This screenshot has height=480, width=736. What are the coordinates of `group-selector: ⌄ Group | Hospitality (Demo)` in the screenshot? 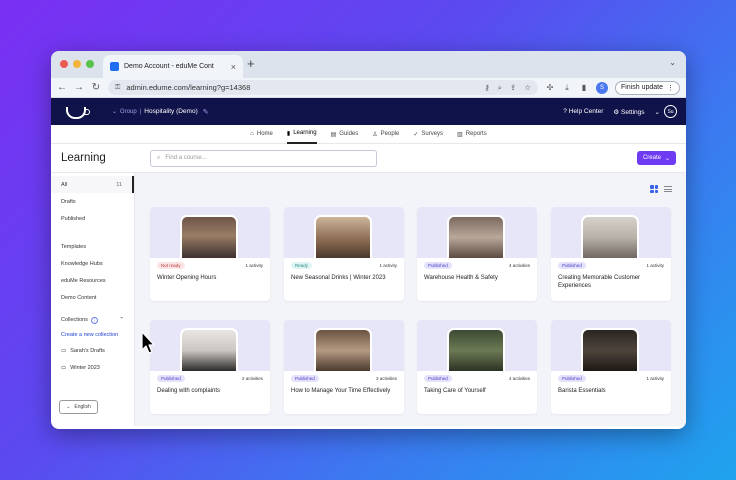 It's located at (155, 111).